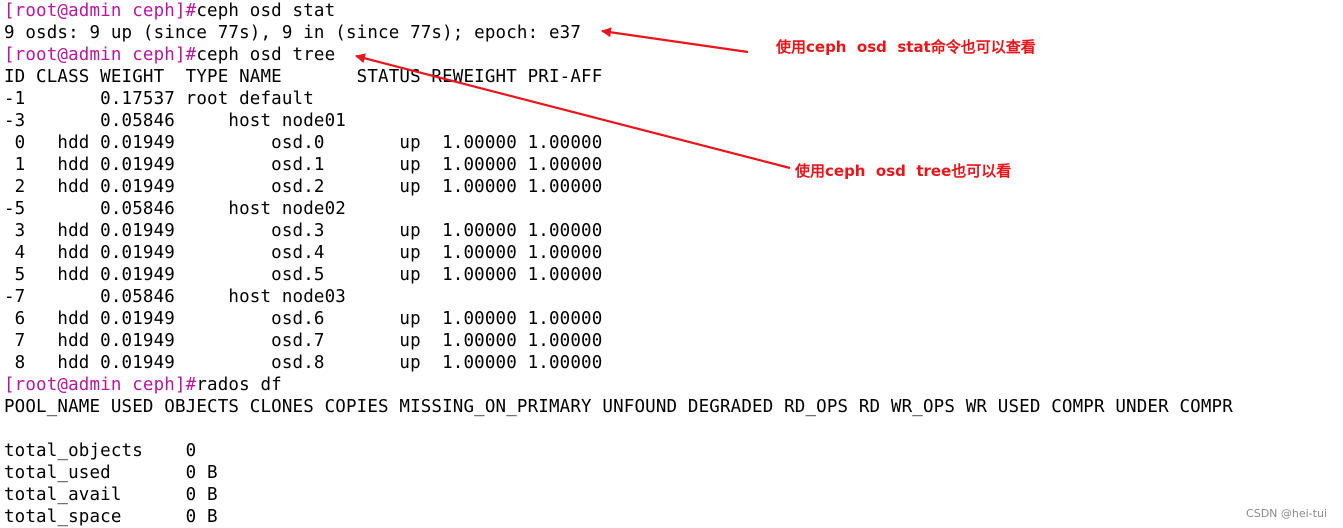  Describe the element at coordinates (175, 121) in the screenshot. I see `terminal-output-line: -3 0.05846 host node01` at that location.